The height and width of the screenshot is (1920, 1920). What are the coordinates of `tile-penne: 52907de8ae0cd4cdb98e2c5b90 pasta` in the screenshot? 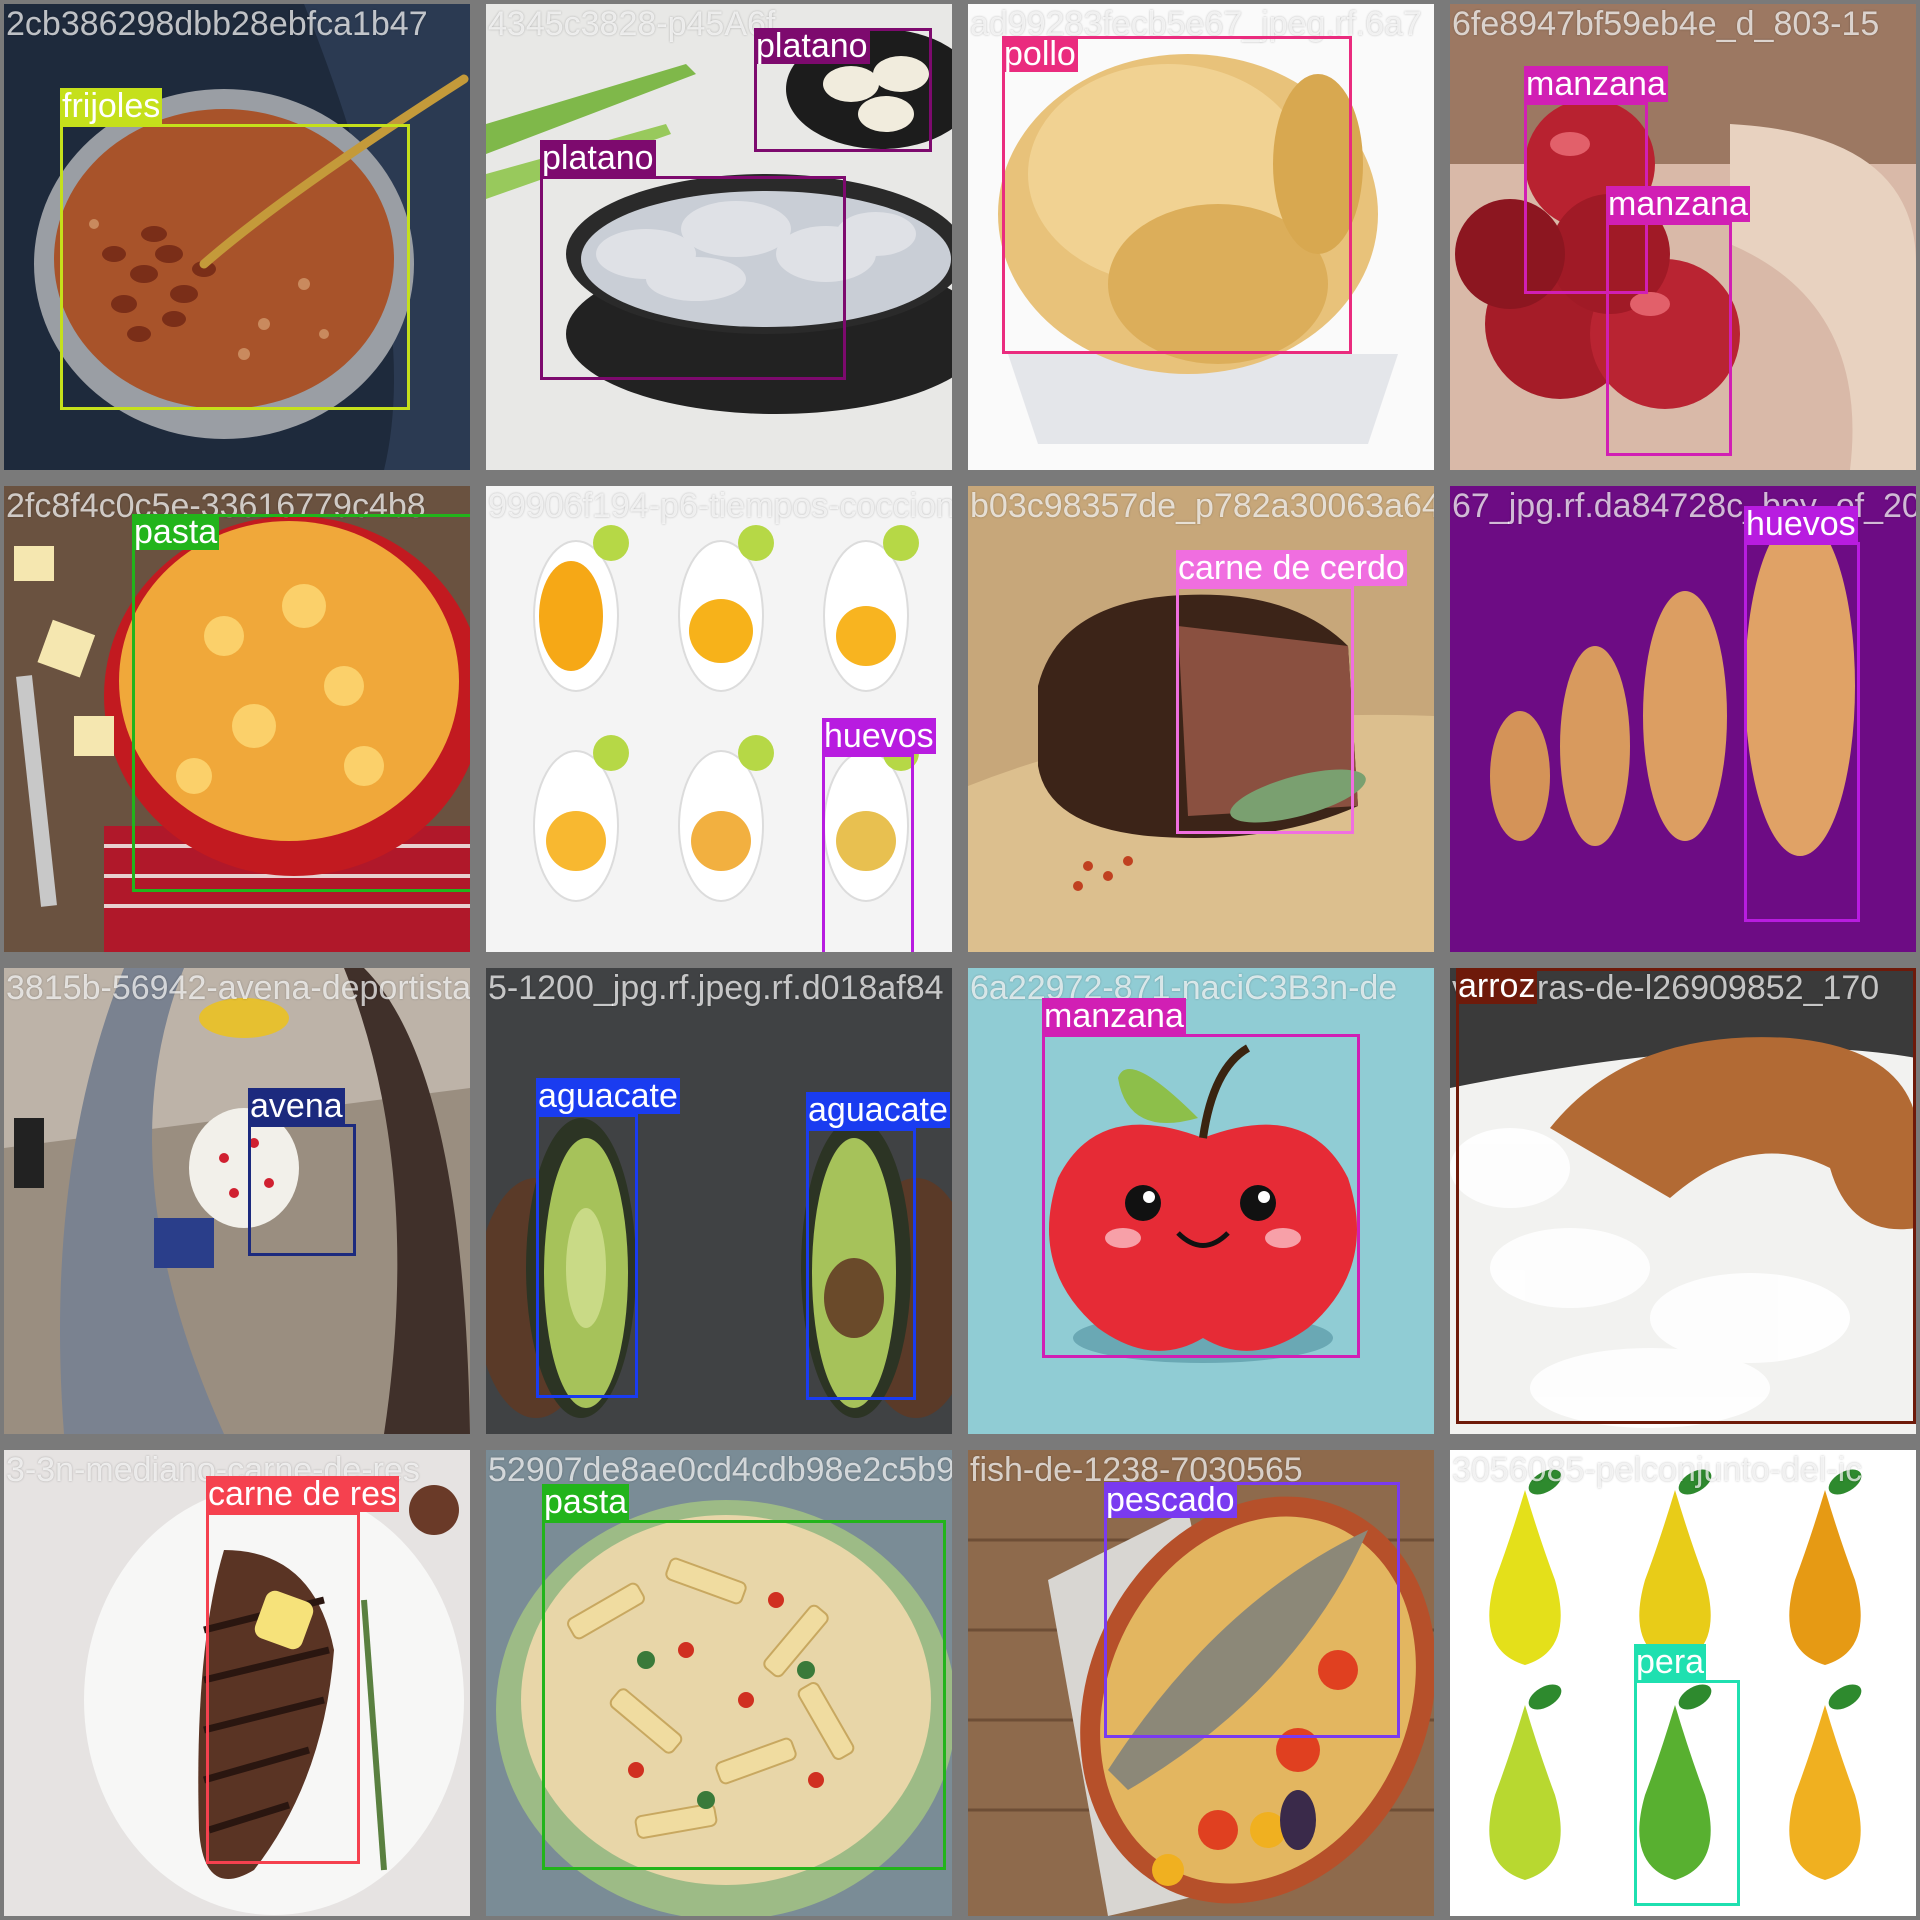 It's located at (719, 1683).